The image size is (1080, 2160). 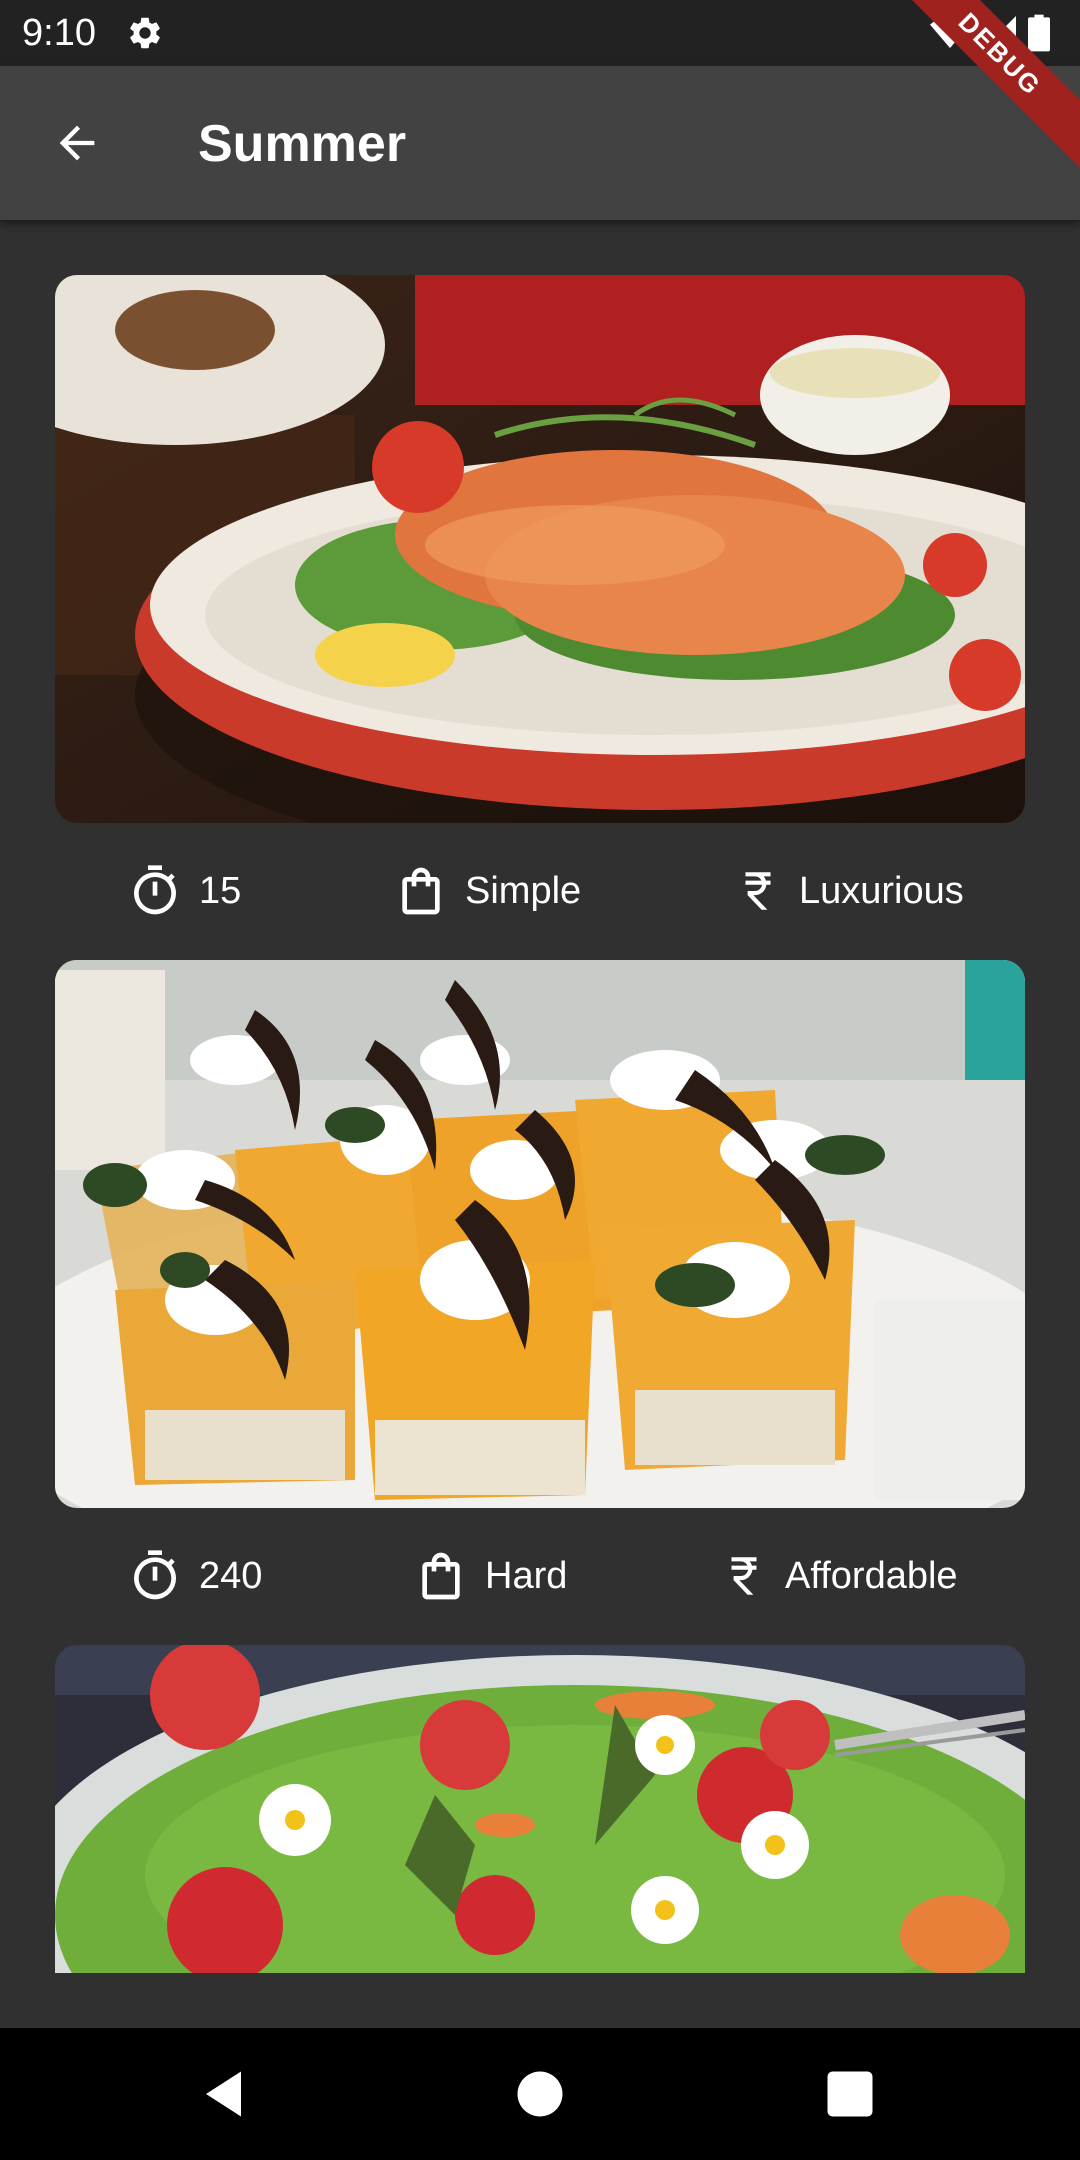 I want to click on arrow-back-icon, so click(x=77, y=143).